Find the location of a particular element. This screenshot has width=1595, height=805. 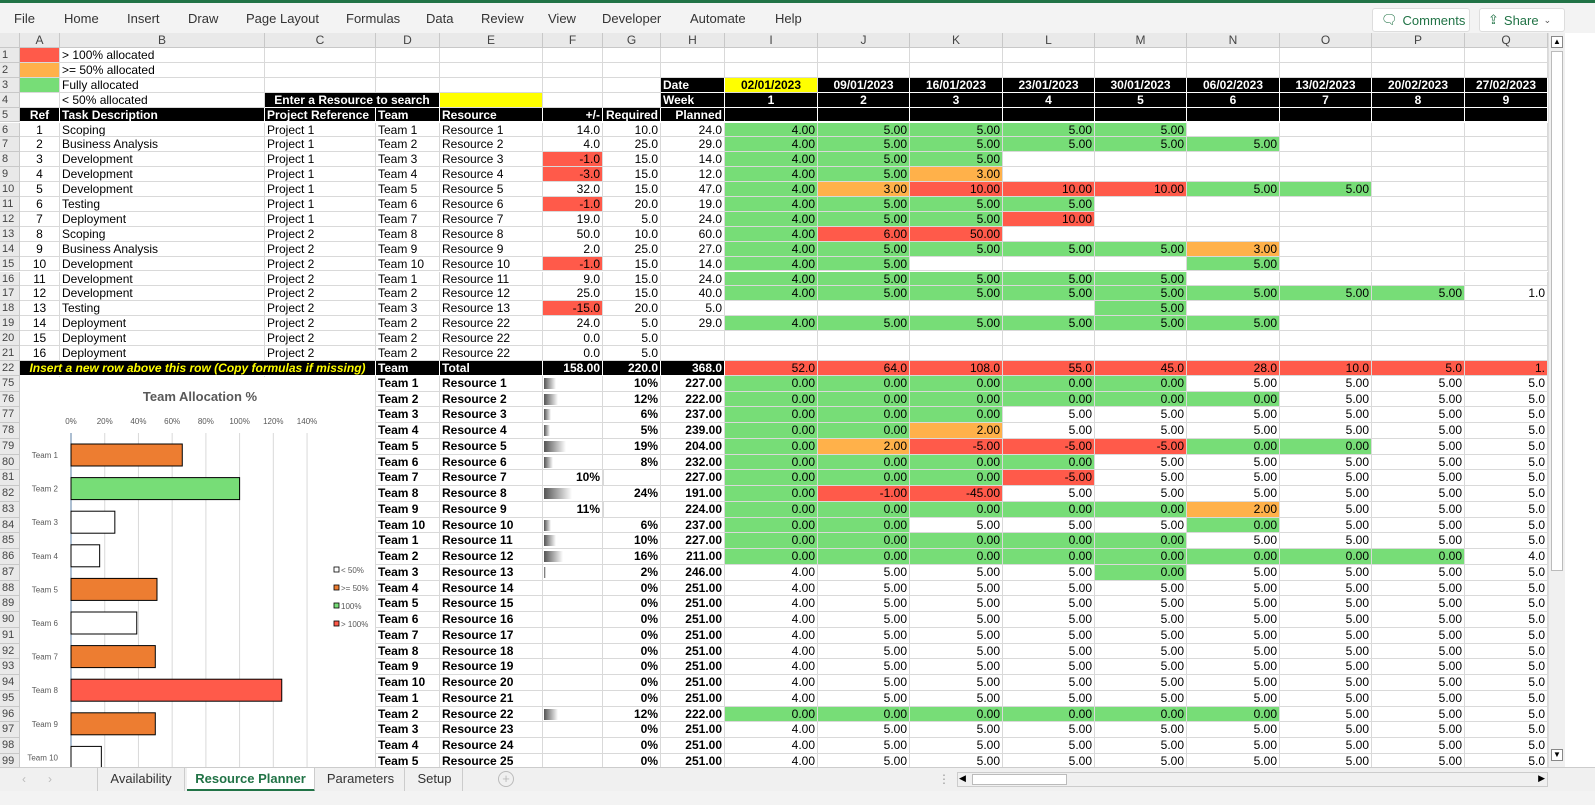

row-header: 2 is located at coordinates (10, 70).